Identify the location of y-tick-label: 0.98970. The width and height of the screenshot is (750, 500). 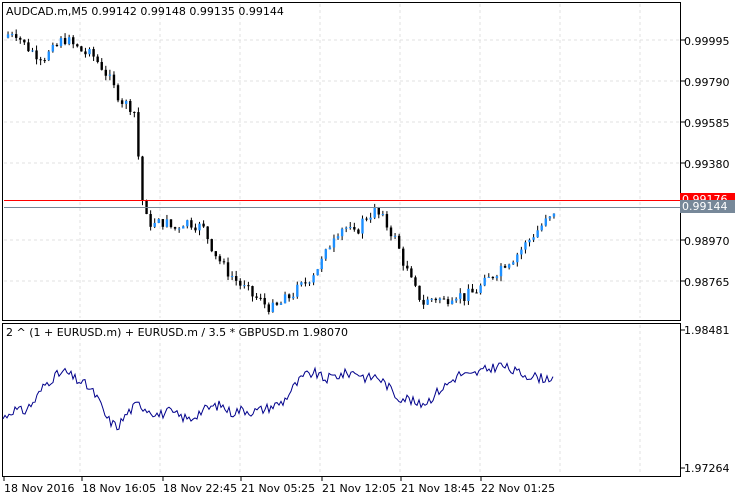
(707, 241).